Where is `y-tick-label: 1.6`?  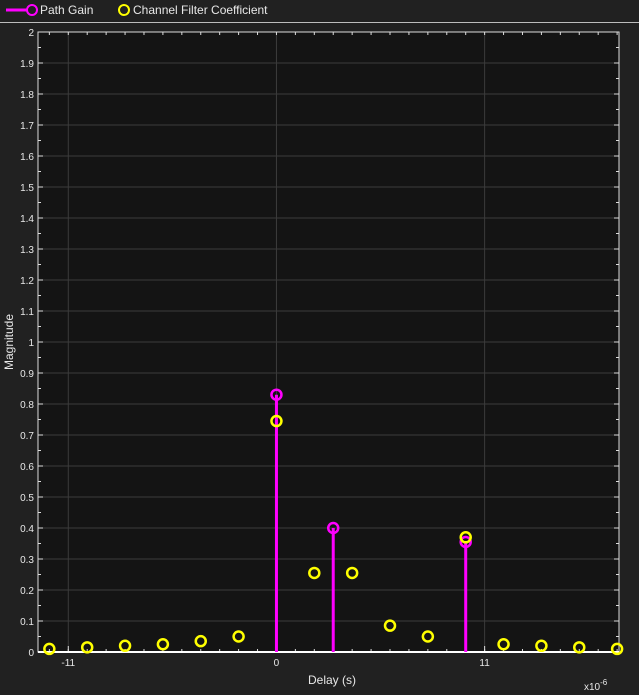
y-tick-label: 1.6 is located at coordinates (27, 157).